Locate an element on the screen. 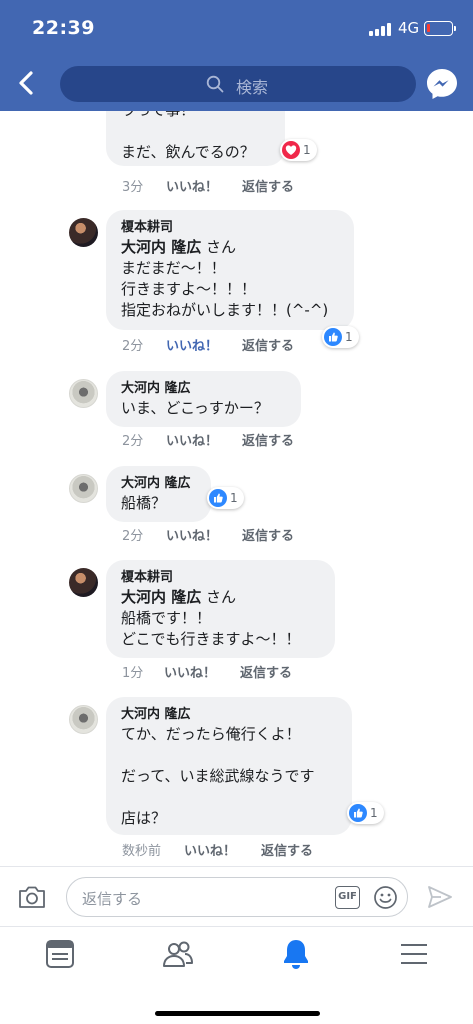 The width and height of the screenshot is (473, 1024). tab-notifications is located at coordinates (296, 954).